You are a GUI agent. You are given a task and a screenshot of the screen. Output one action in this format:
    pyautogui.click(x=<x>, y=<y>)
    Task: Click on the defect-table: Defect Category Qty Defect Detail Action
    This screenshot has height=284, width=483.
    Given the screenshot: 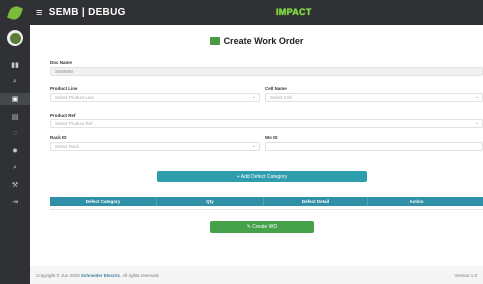 What is the action you would take?
    pyautogui.click(x=266, y=203)
    